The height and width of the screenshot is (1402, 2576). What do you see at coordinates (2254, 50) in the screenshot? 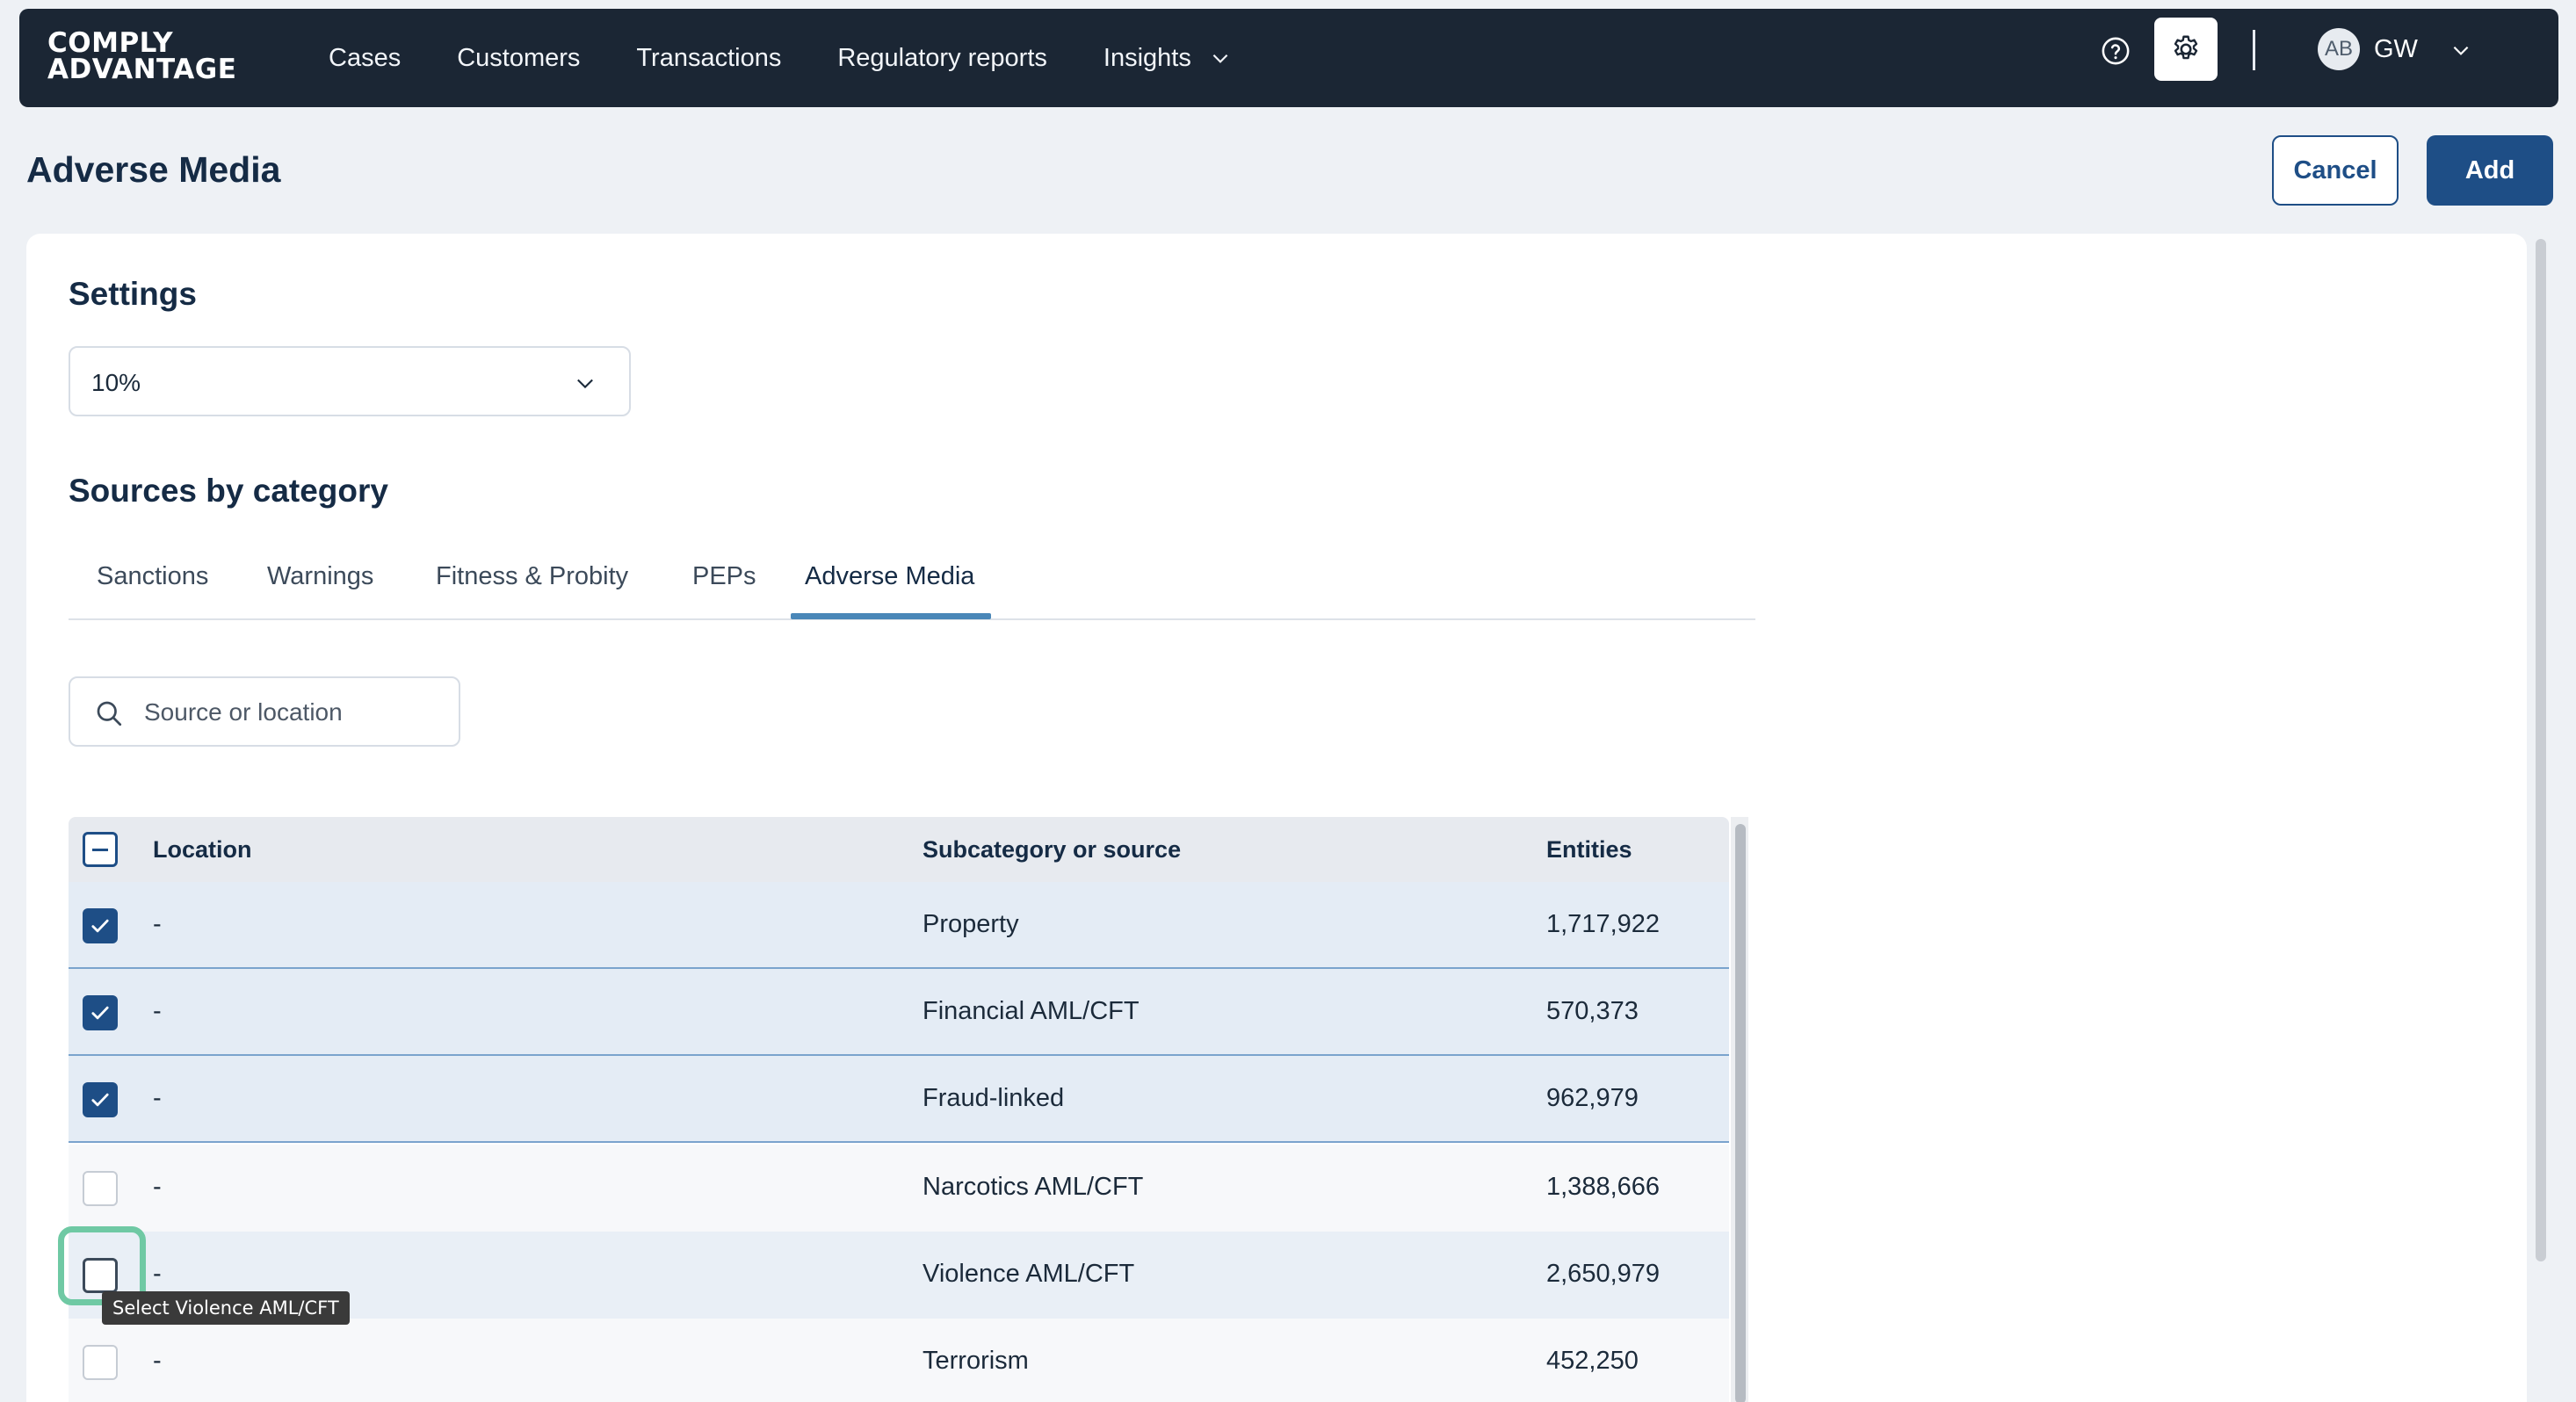
I see `nav-divider` at bounding box center [2254, 50].